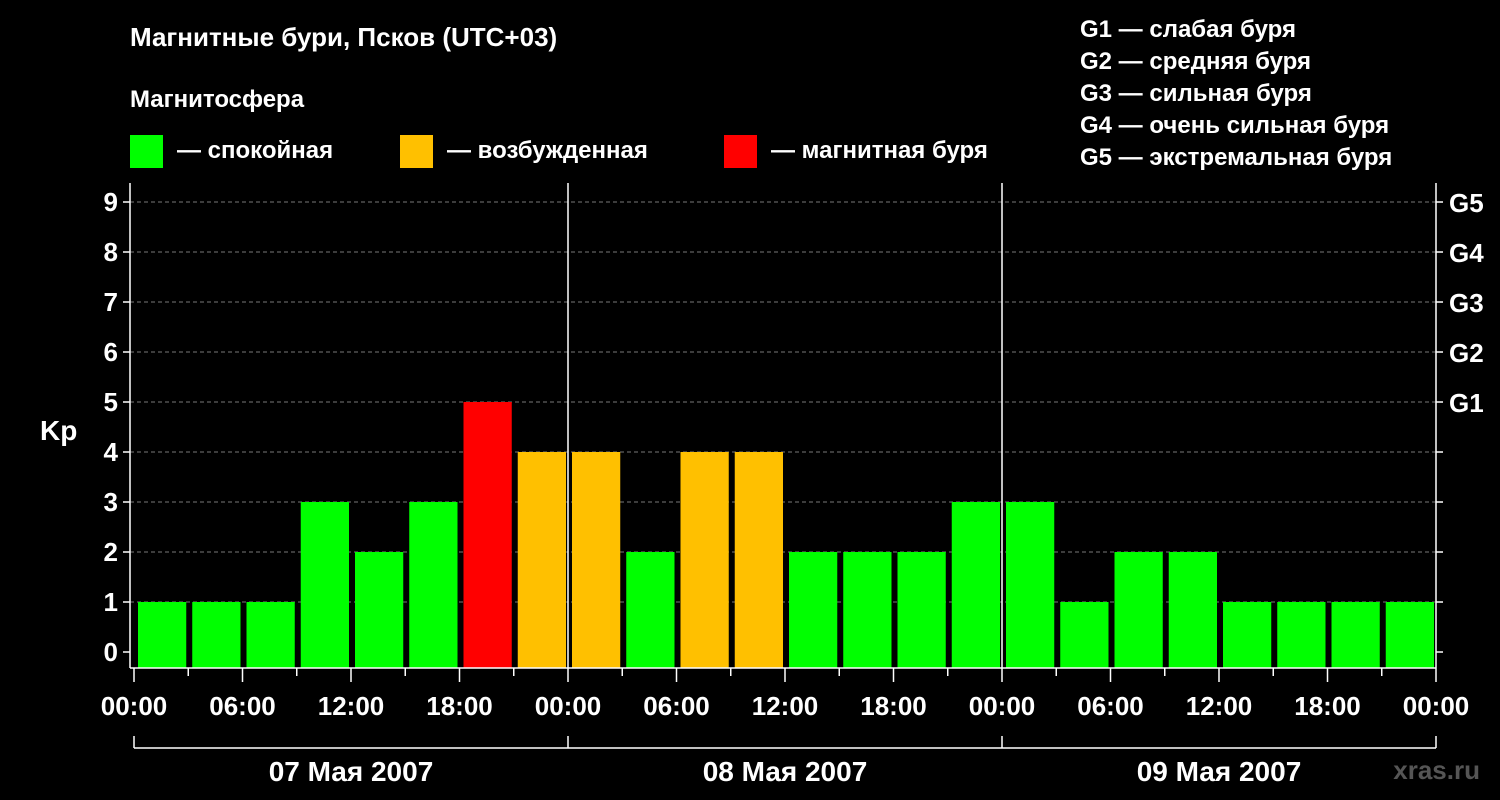 This screenshot has width=1500, height=800. I want to click on x-tick-label-7: 18:00, so click(893, 706).